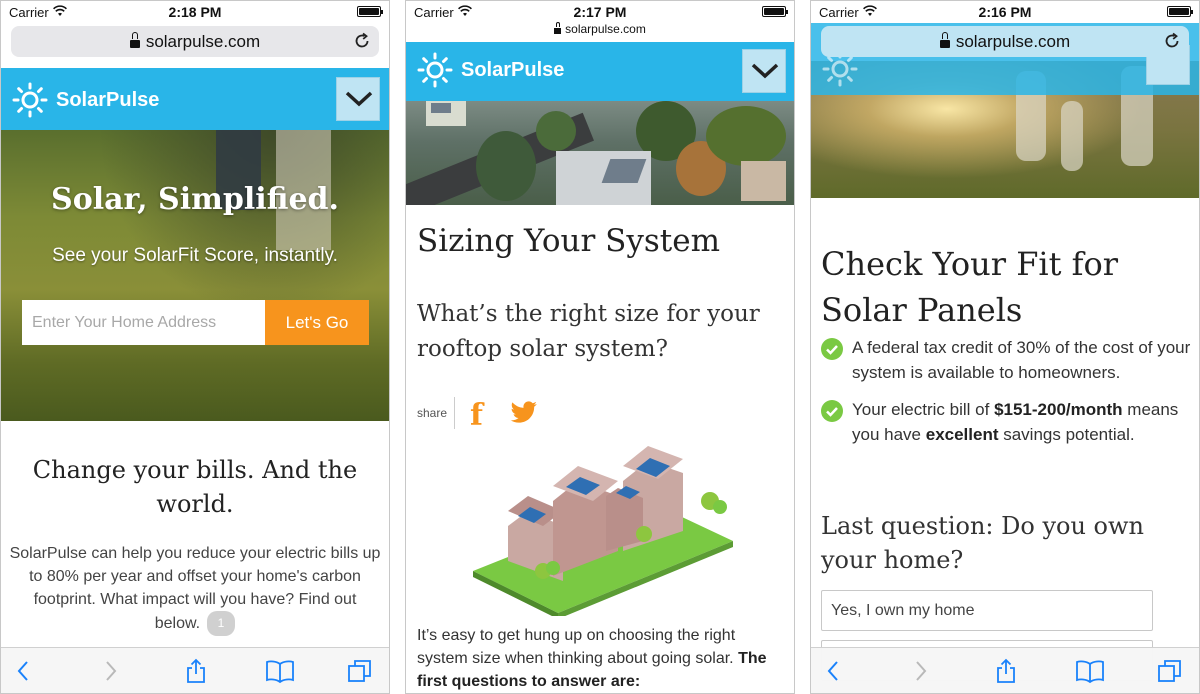  What do you see at coordinates (144, 322) in the screenshot?
I see `home-address-input` at bounding box center [144, 322].